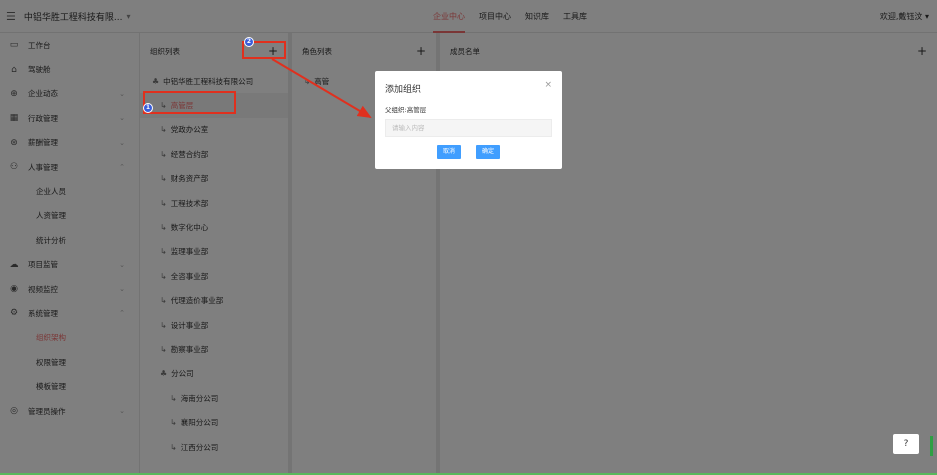 This screenshot has width=937, height=475. Describe the element at coordinates (468, 128) in the screenshot. I see `org-name-input` at that location.